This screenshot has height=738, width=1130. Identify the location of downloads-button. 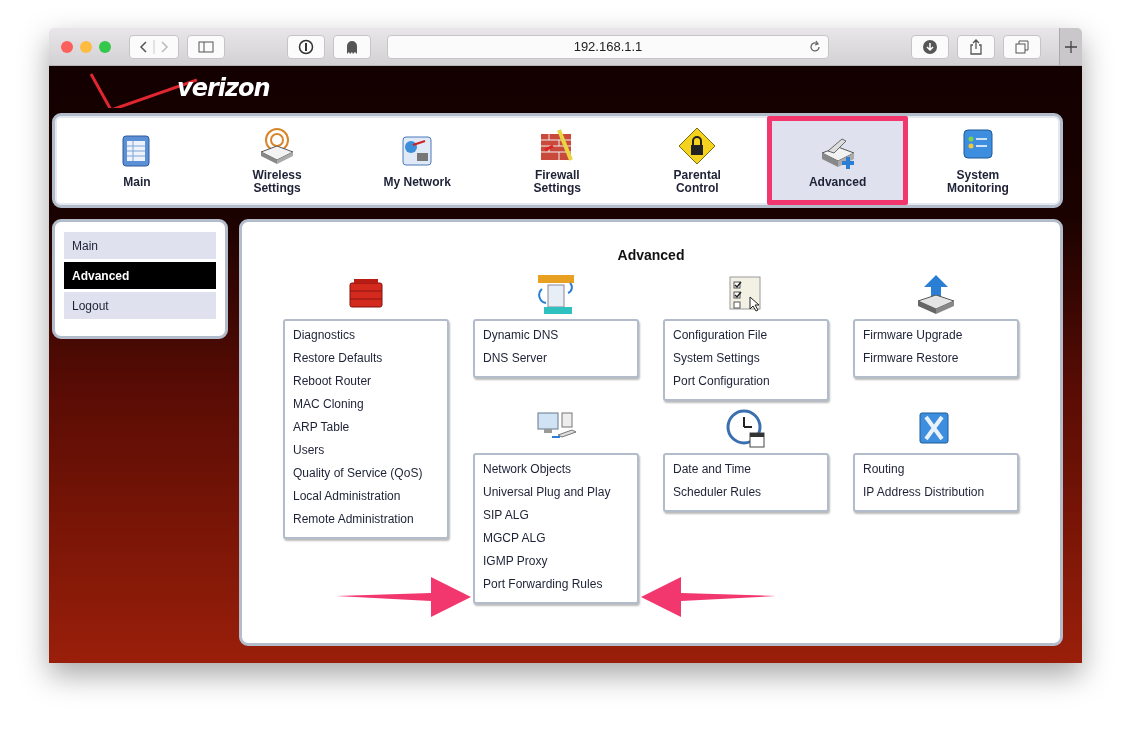
(930, 46).